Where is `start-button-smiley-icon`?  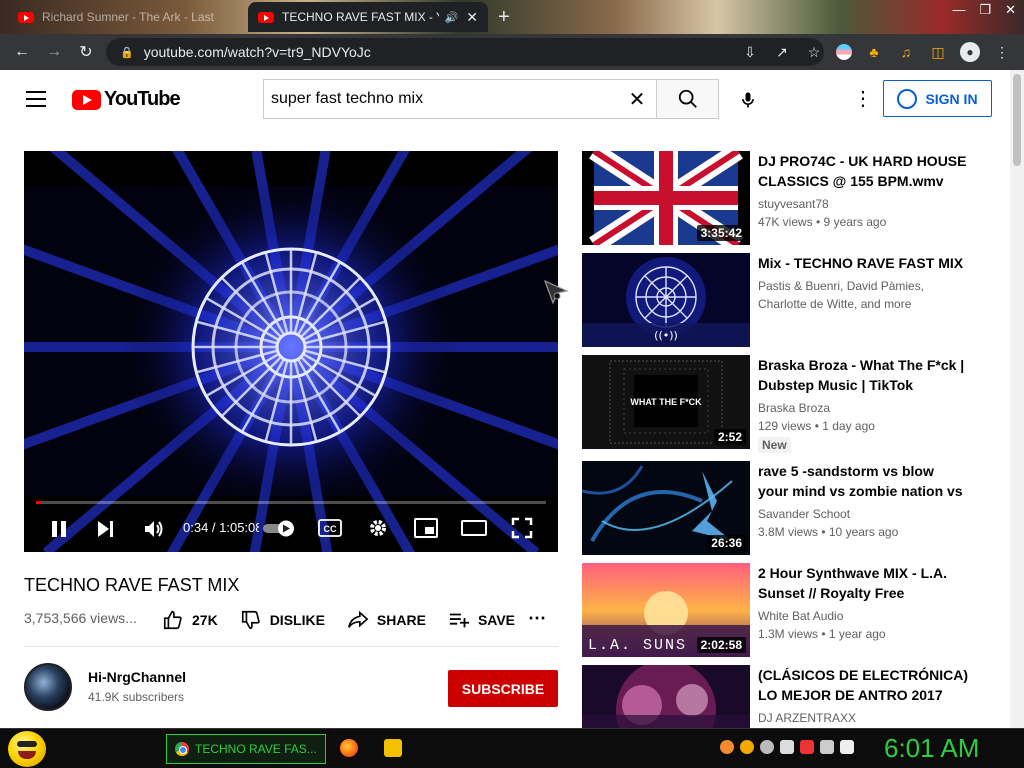 start-button-smiley-icon is located at coordinates (27, 749).